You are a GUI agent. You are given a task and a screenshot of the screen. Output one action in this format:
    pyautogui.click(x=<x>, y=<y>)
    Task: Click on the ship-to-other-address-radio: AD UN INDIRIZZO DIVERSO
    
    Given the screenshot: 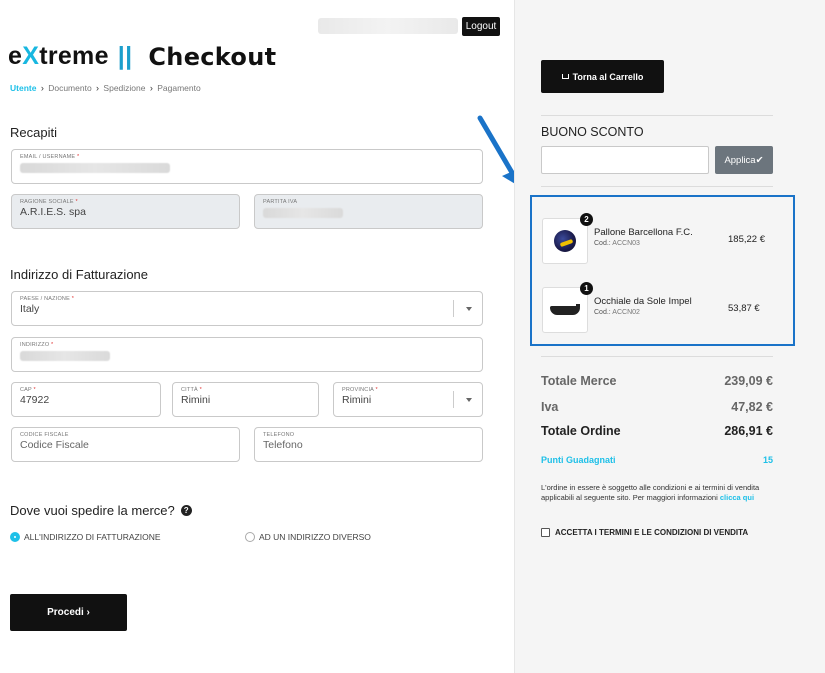 What is the action you would take?
    pyautogui.click(x=308, y=537)
    